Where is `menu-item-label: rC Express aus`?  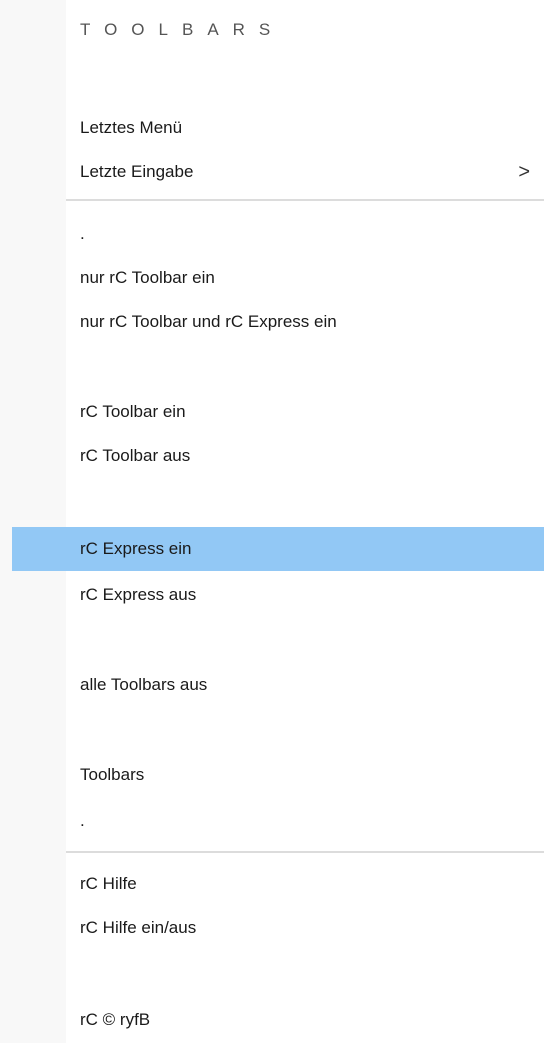
menu-item-label: rC Express aus is located at coordinates (138, 594).